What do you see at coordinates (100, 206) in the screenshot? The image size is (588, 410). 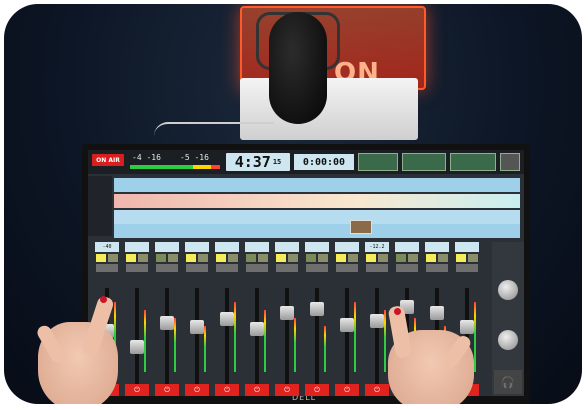 I see `side-toolbar` at bounding box center [100, 206].